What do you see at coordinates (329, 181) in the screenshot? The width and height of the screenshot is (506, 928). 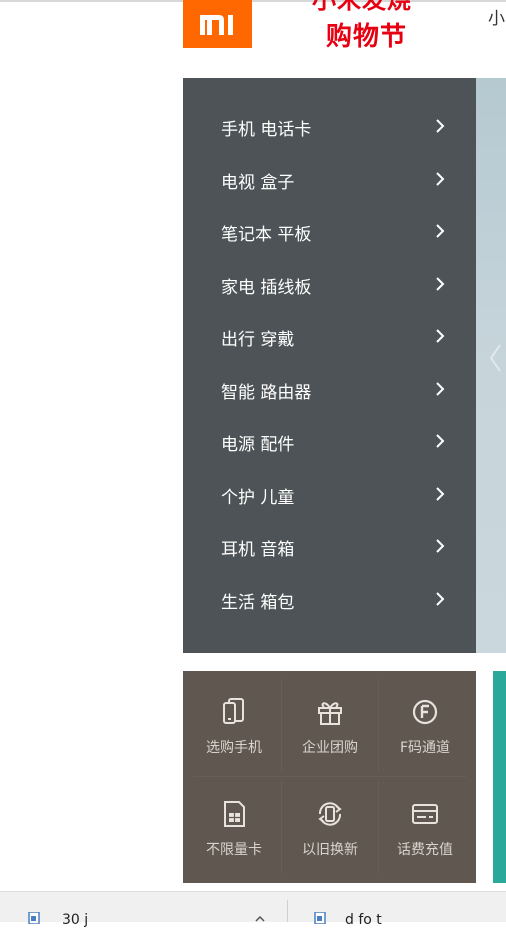 I see `menu-item-tv: 电视 盒子` at bounding box center [329, 181].